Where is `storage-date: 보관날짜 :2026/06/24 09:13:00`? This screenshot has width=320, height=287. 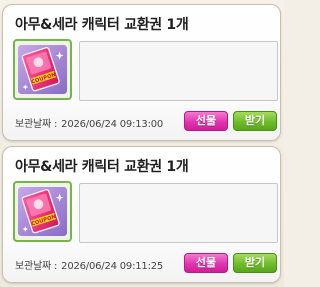 storage-date: 보관날짜 :2026/06/24 09:13:00 is located at coordinates (89, 122).